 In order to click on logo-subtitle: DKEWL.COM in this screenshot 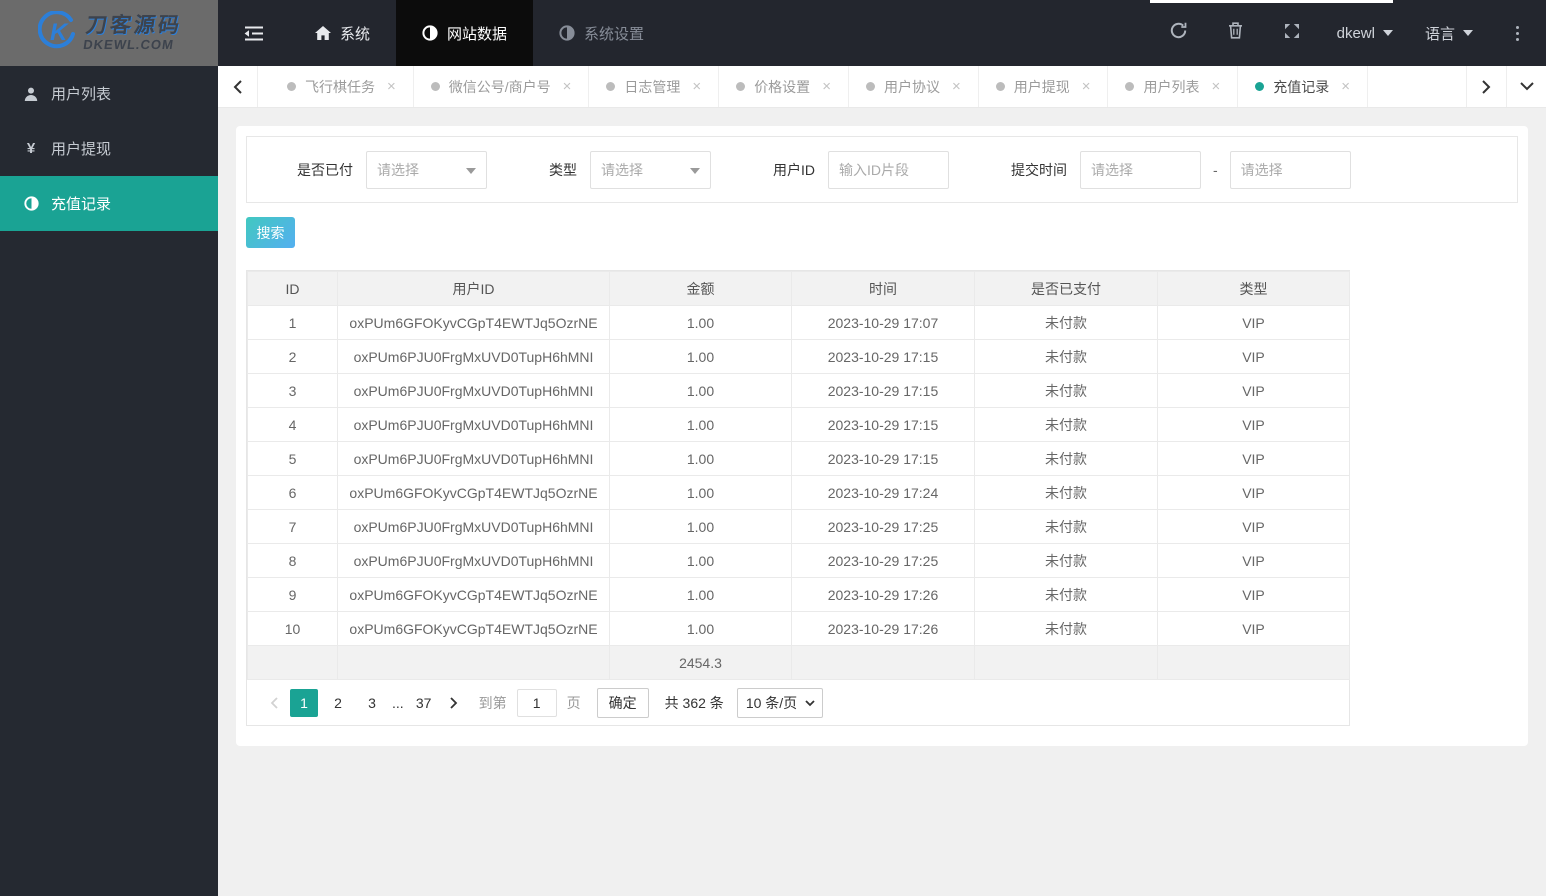, I will do `click(128, 44)`.